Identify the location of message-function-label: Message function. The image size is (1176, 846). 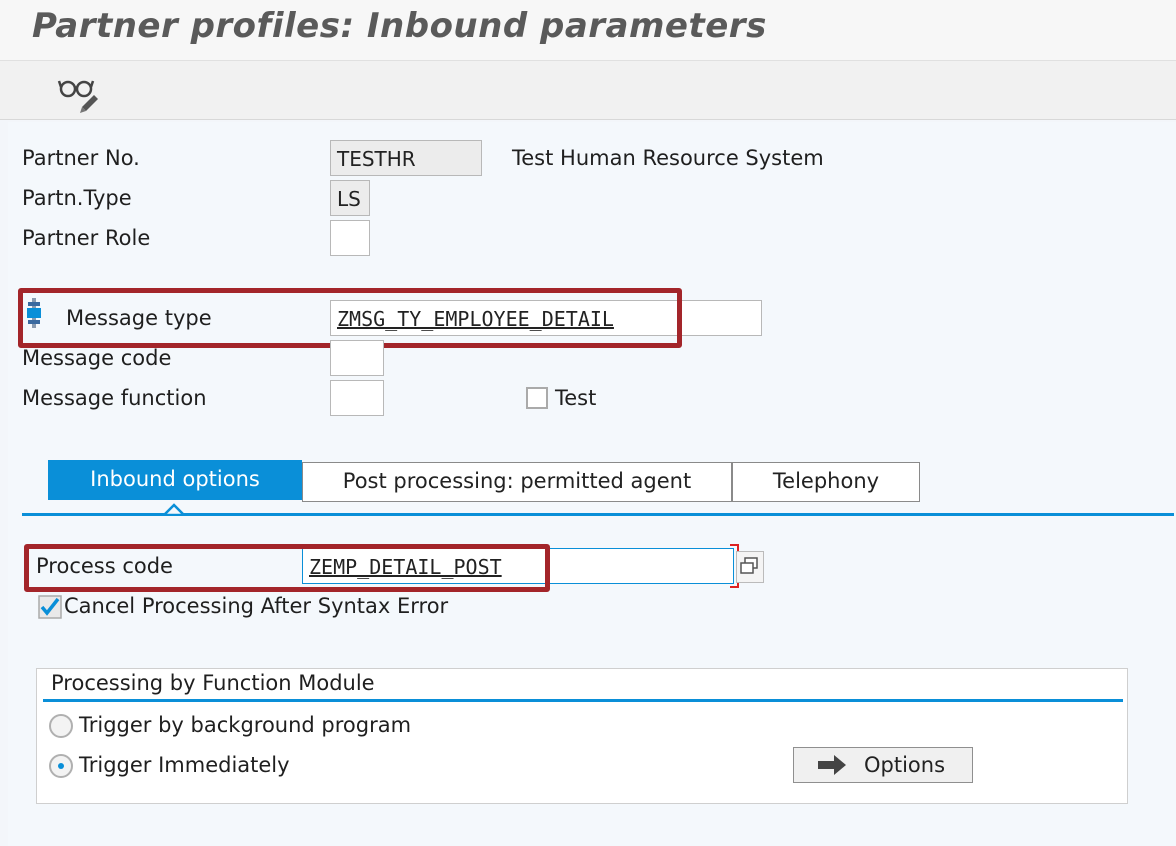
(114, 398).